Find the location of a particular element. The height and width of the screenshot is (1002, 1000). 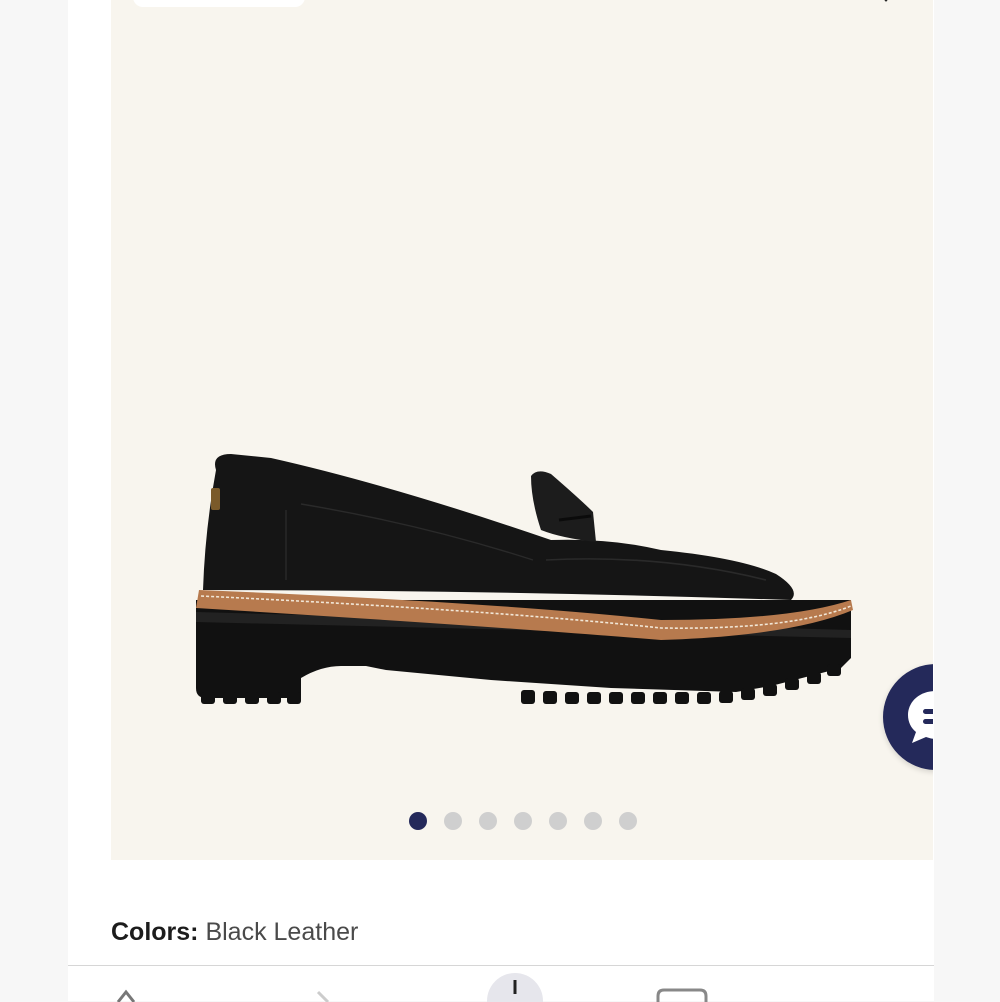

colors-label: Colors: is located at coordinates (155, 932).